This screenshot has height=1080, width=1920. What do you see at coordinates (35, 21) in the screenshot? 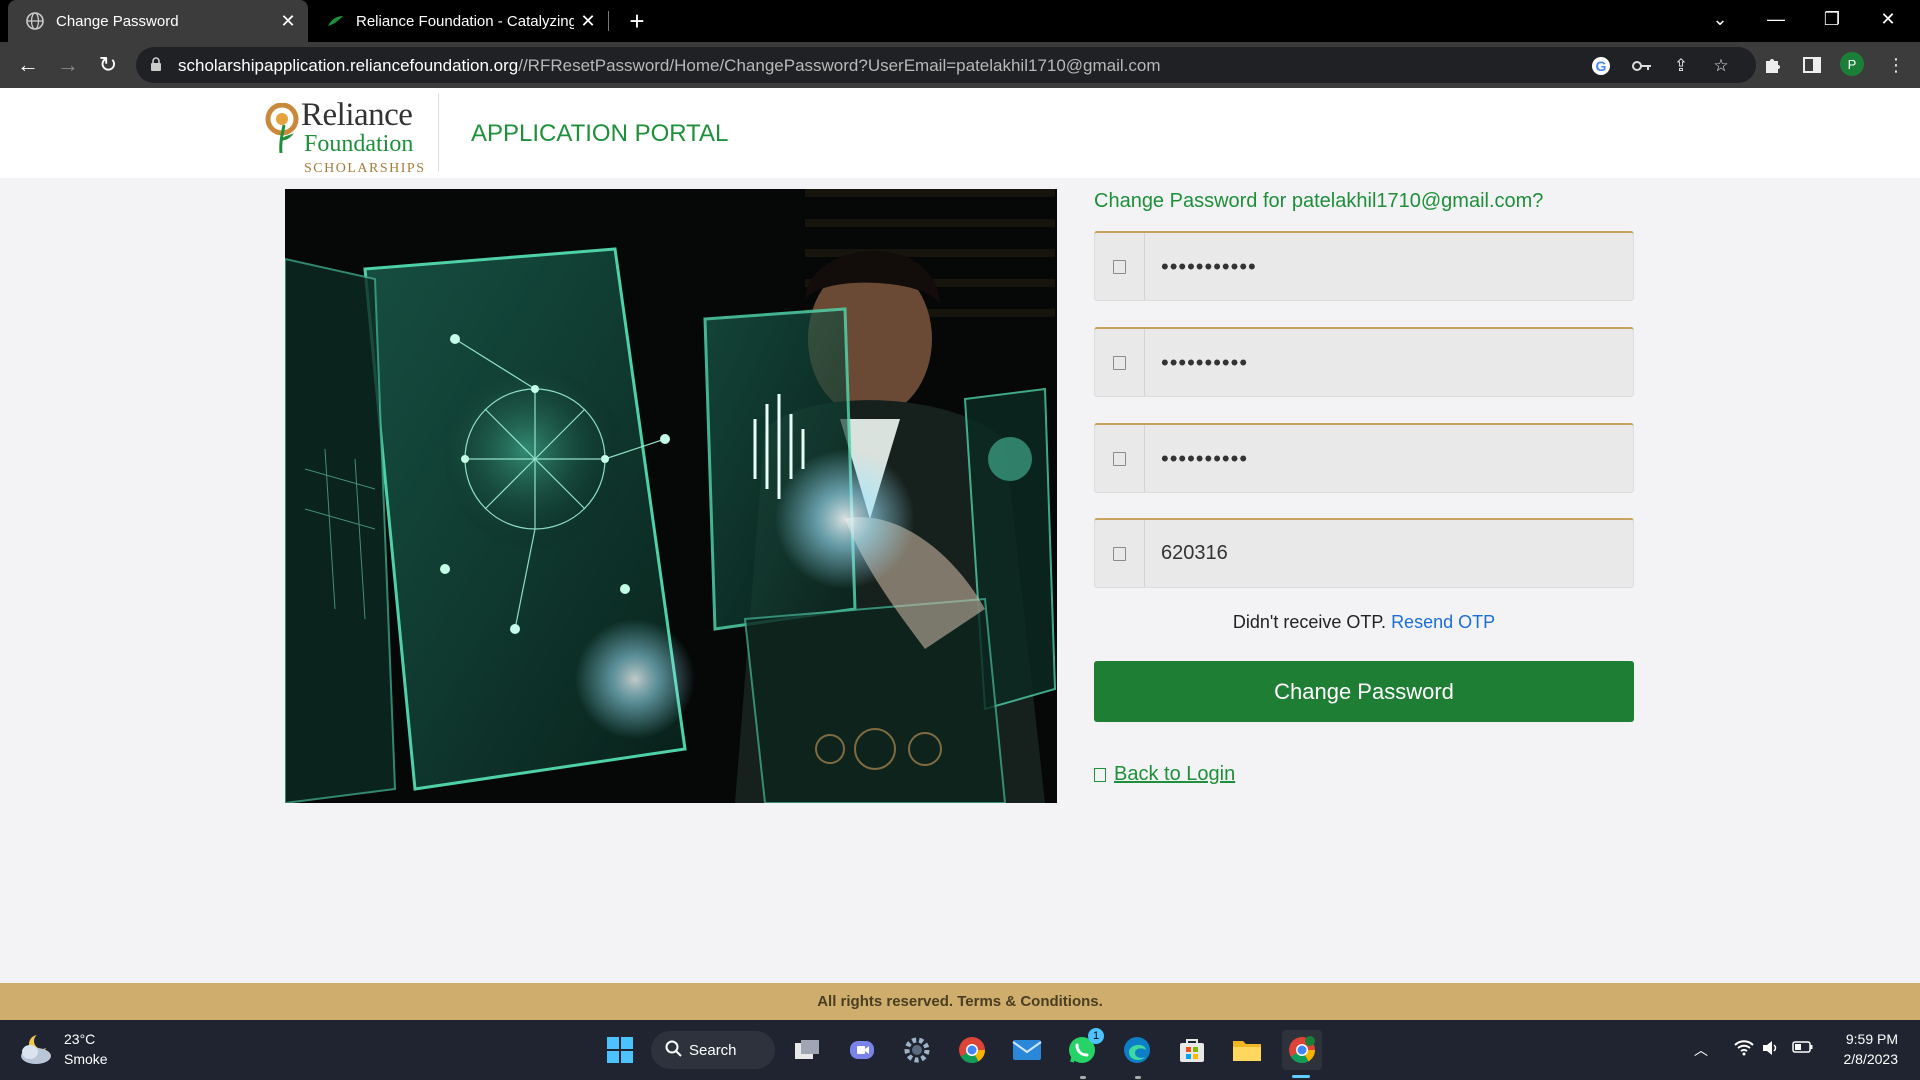
I see `globe-icon` at bounding box center [35, 21].